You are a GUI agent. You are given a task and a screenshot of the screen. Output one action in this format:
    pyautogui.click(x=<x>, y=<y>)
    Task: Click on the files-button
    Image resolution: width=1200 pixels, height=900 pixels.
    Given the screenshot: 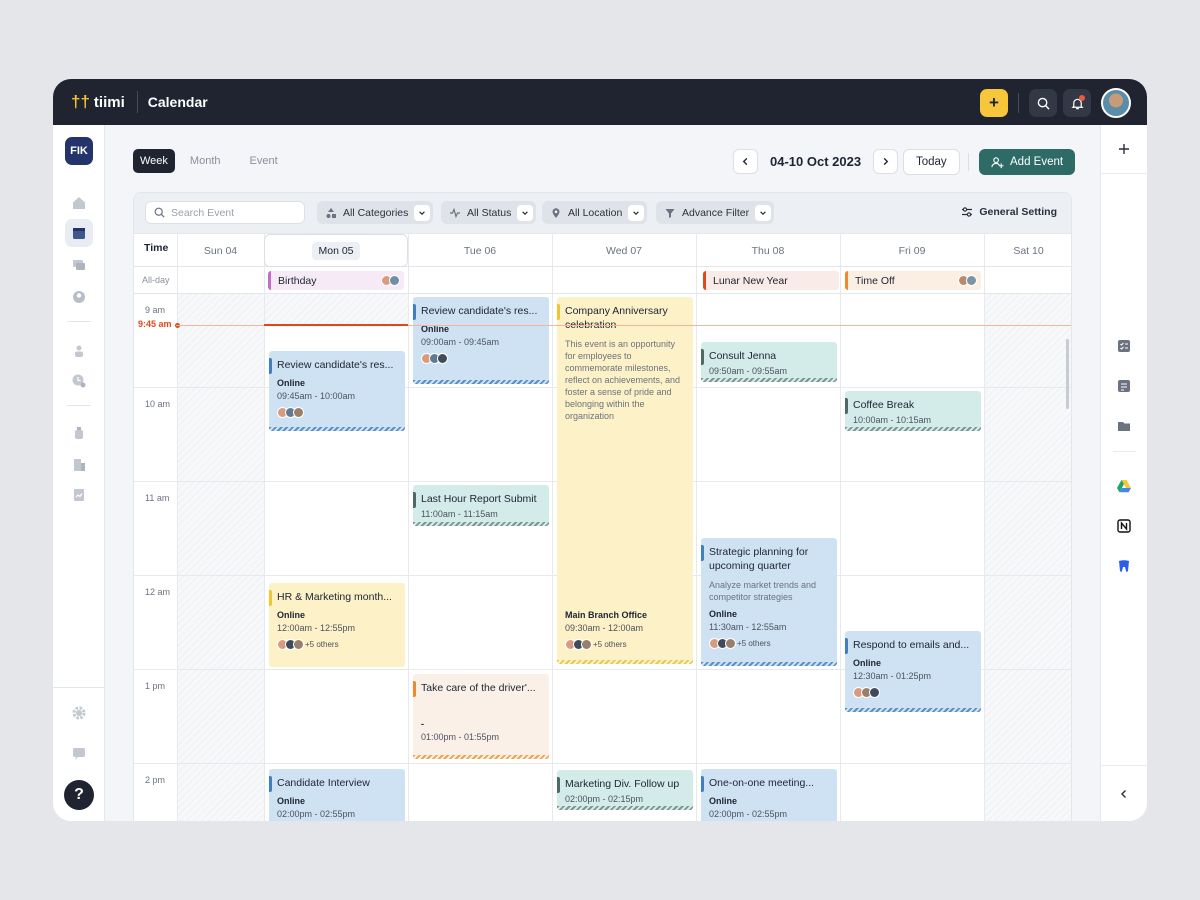 What is the action you would take?
    pyautogui.click(x=1124, y=426)
    